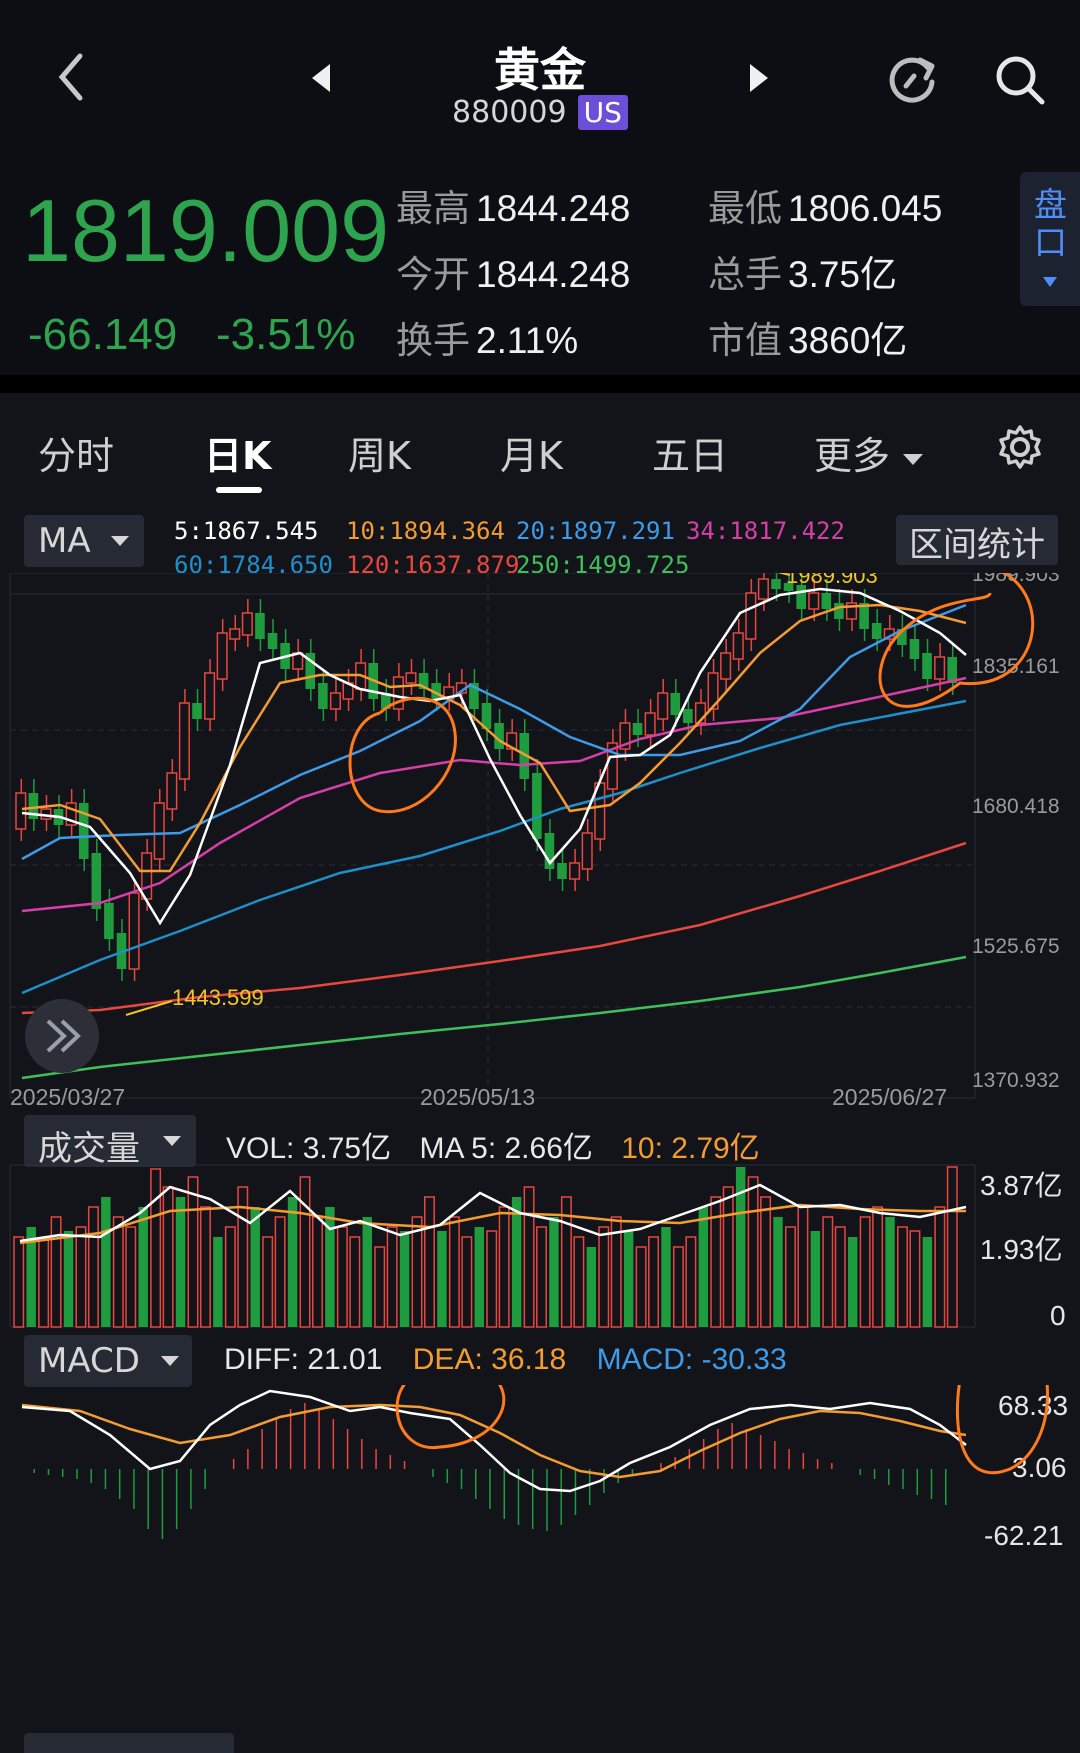  What do you see at coordinates (494, 928) in the screenshot?
I see `ma120-line` at bounding box center [494, 928].